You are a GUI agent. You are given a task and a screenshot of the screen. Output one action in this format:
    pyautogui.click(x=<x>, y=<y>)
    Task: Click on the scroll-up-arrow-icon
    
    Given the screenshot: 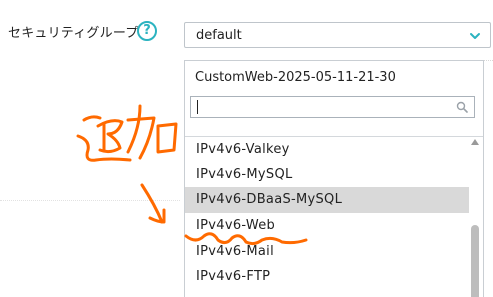 What is the action you would take?
    pyautogui.click(x=475, y=142)
    